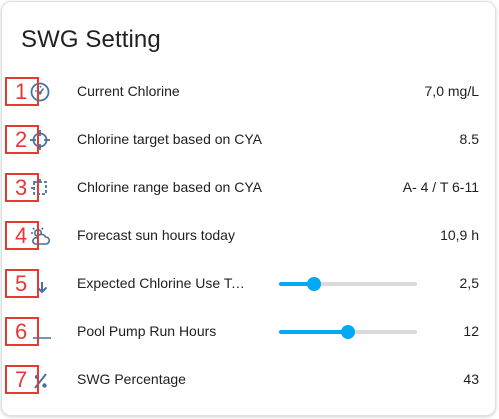 This screenshot has height=419, width=499. Describe the element at coordinates (249, 284) in the screenshot. I see `entity-row-expected-chlorine-use: 5 Expected Chlorine Use Today 2,5` at that location.